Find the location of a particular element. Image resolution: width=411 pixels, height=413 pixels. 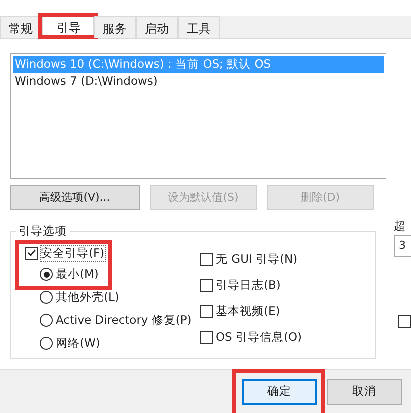

checkbox-label: OS 引导信息(O) is located at coordinates (259, 337).